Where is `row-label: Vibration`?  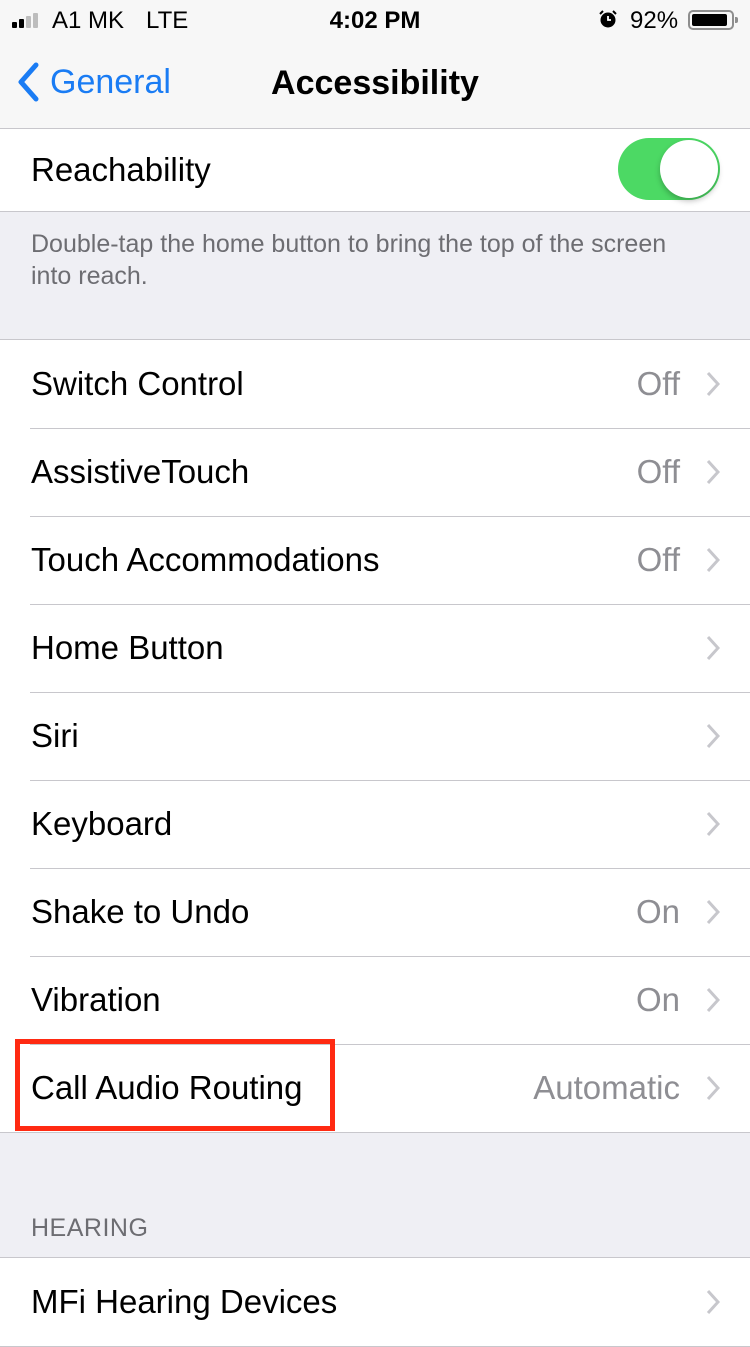 row-label: Vibration is located at coordinates (96, 999).